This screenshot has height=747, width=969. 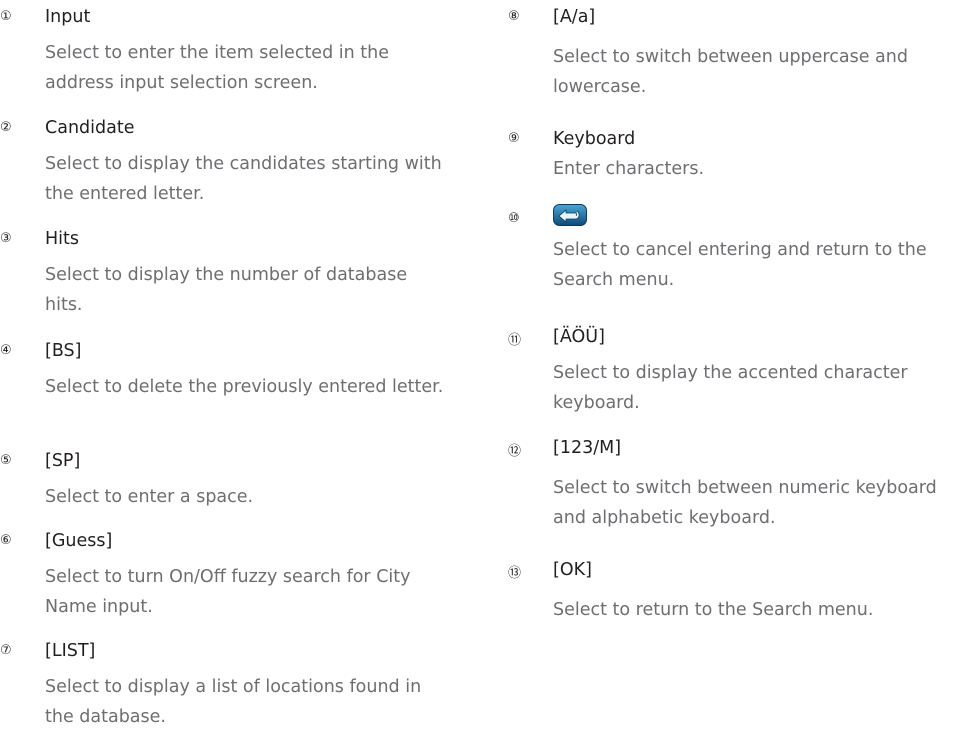 What do you see at coordinates (68, 17) in the screenshot?
I see `item-term: Input` at bounding box center [68, 17].